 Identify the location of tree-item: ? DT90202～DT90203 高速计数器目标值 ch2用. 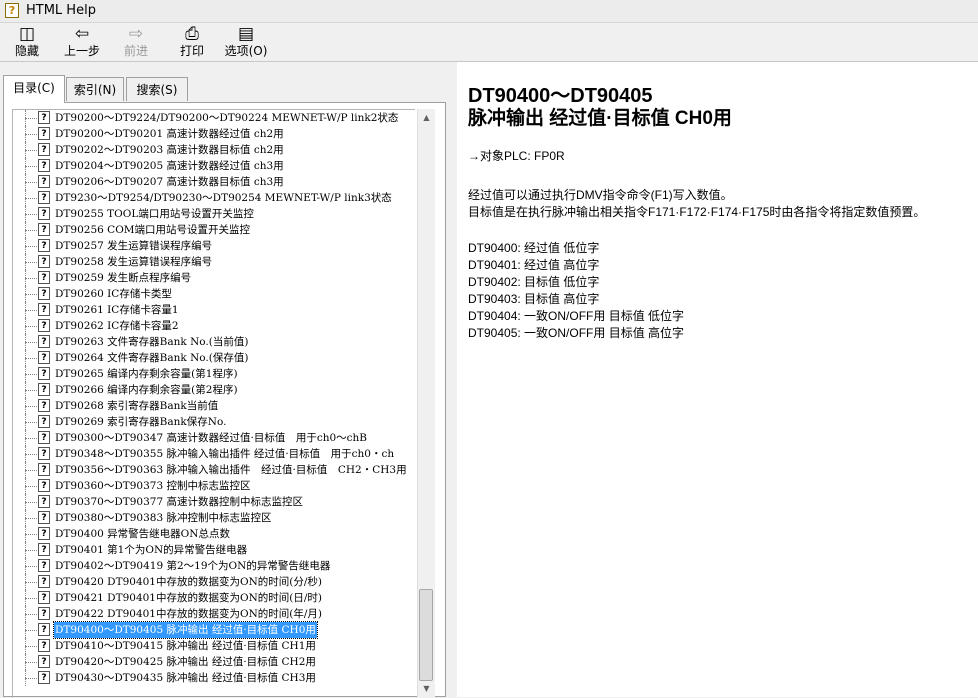
(214, 150).